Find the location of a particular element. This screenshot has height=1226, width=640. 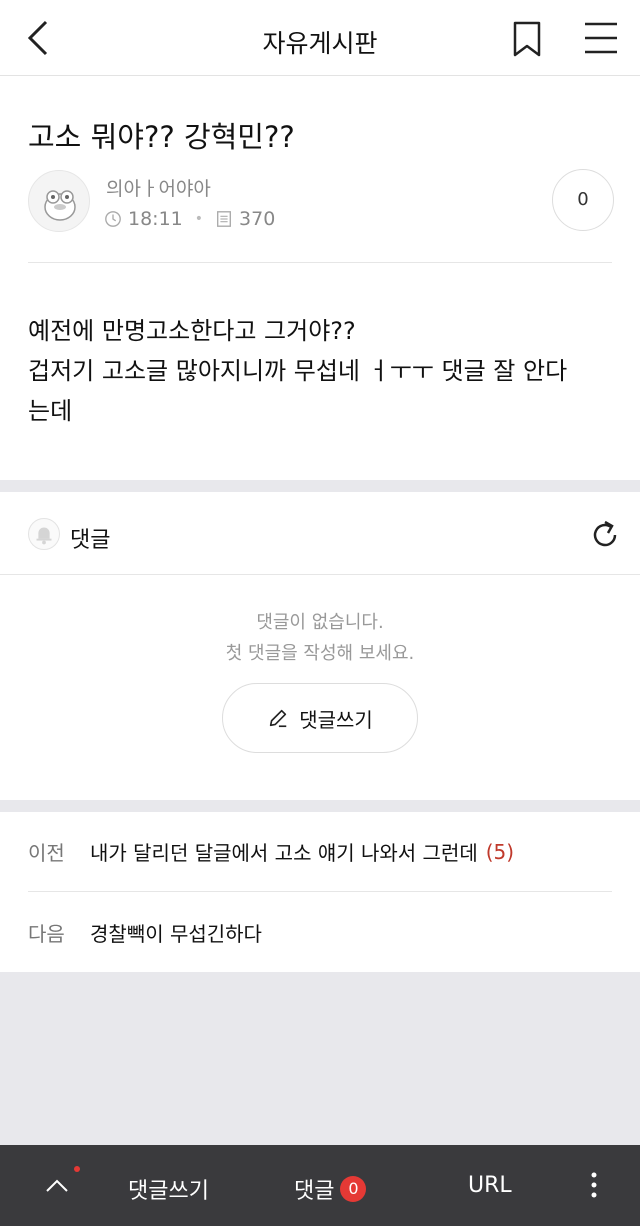

pencil-icon is located at coordinates (278, 718).